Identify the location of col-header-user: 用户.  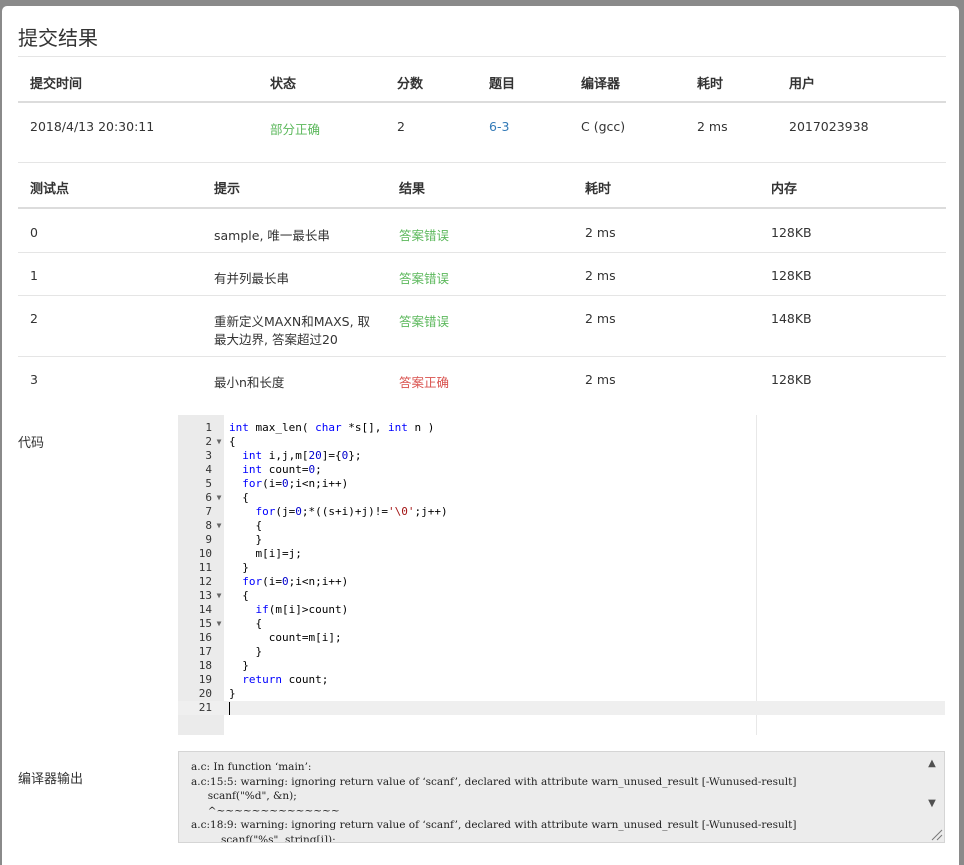
(802, 84).